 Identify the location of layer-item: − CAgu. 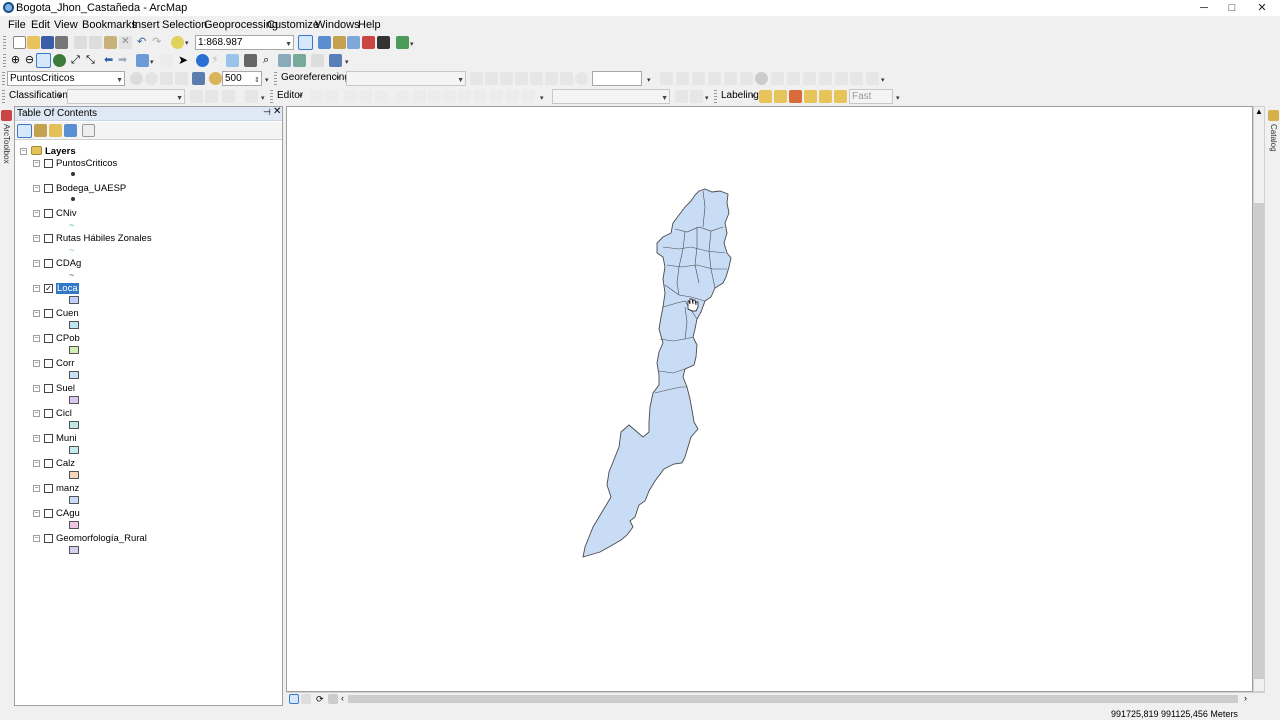
(148, 520).